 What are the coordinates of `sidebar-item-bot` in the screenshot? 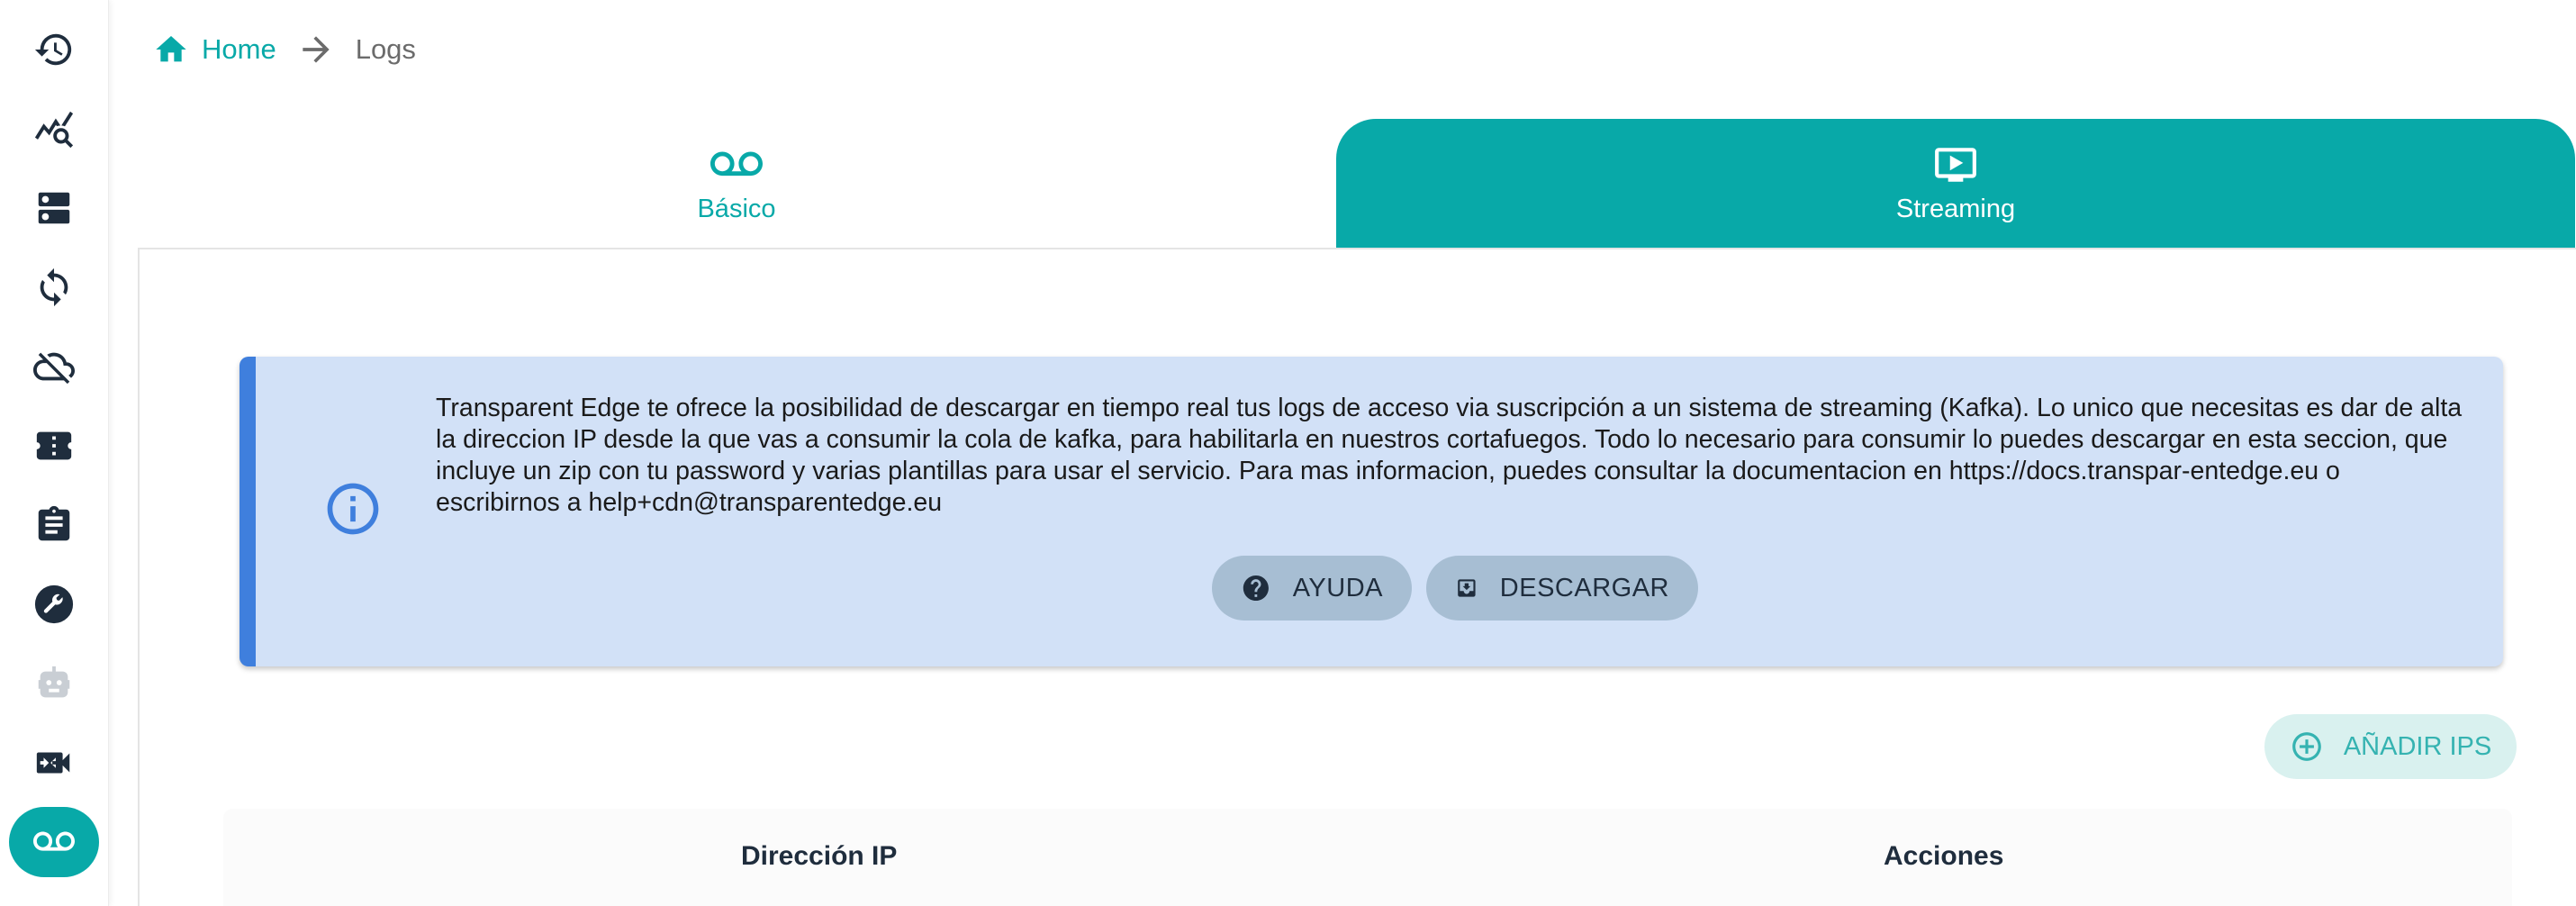 It's located at (54, 683).